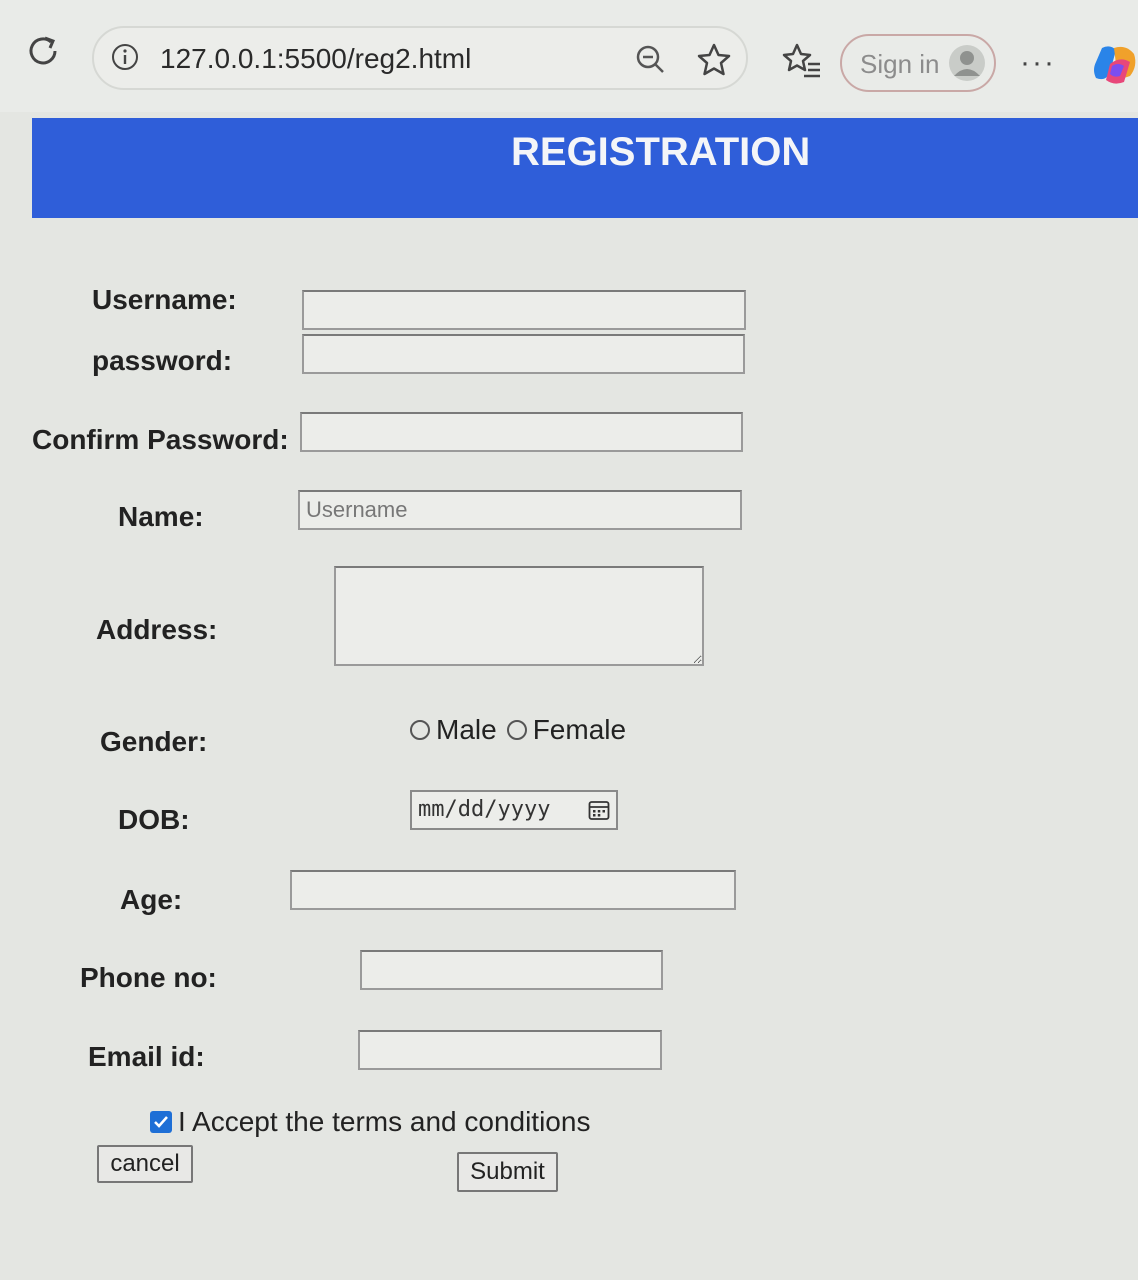 This screenshot has height=1280, width=1138. I want to click on dob-date-input: mm/dd/yyyy, so click(514, 810).